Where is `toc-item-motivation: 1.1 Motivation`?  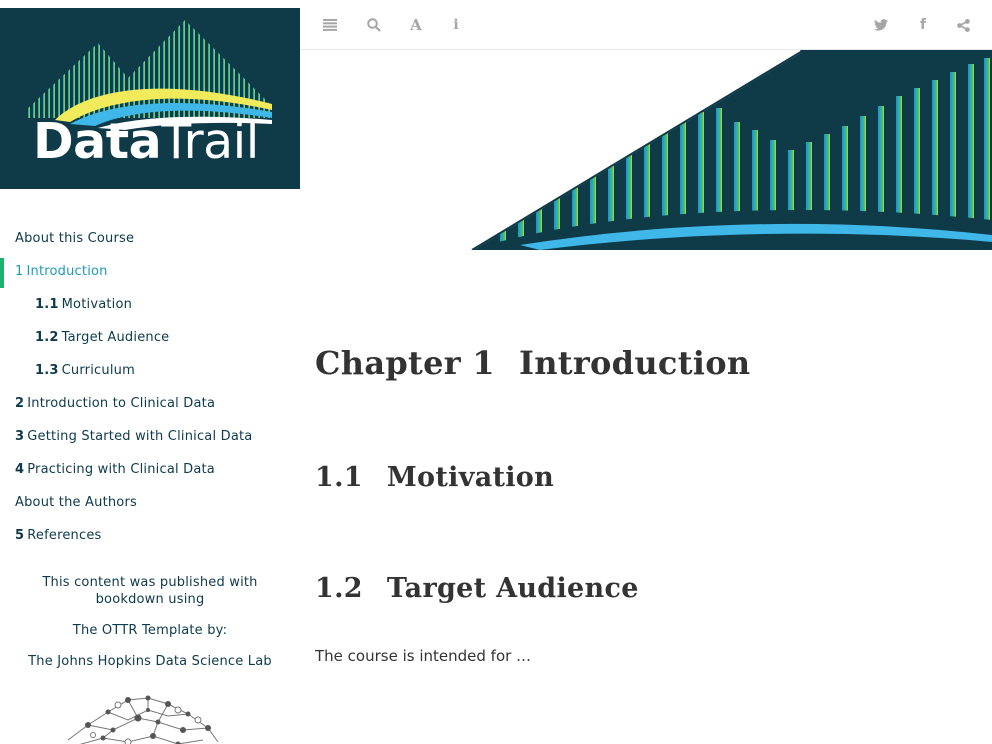 toc-item-motivation: 1.1 Motivation is located at coordinates (150, 308).